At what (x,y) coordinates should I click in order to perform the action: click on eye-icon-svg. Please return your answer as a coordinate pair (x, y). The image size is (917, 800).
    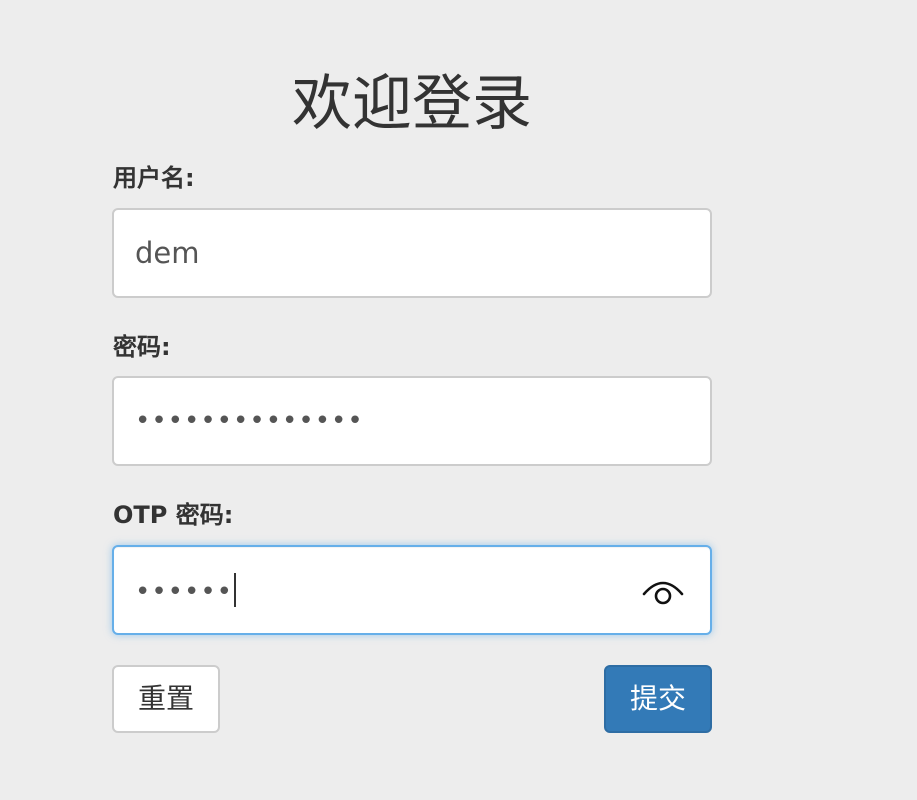
    Looking at the image, I should click on (663, 593).